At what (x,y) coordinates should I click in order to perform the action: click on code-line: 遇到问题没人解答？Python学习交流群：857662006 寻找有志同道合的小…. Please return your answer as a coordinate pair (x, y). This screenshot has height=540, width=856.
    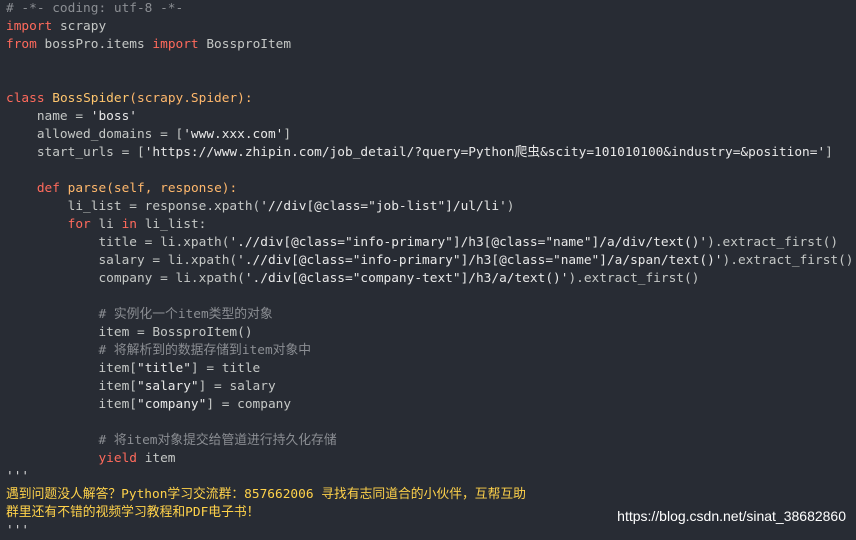
    Looking at the image, I should click on (430, 495).